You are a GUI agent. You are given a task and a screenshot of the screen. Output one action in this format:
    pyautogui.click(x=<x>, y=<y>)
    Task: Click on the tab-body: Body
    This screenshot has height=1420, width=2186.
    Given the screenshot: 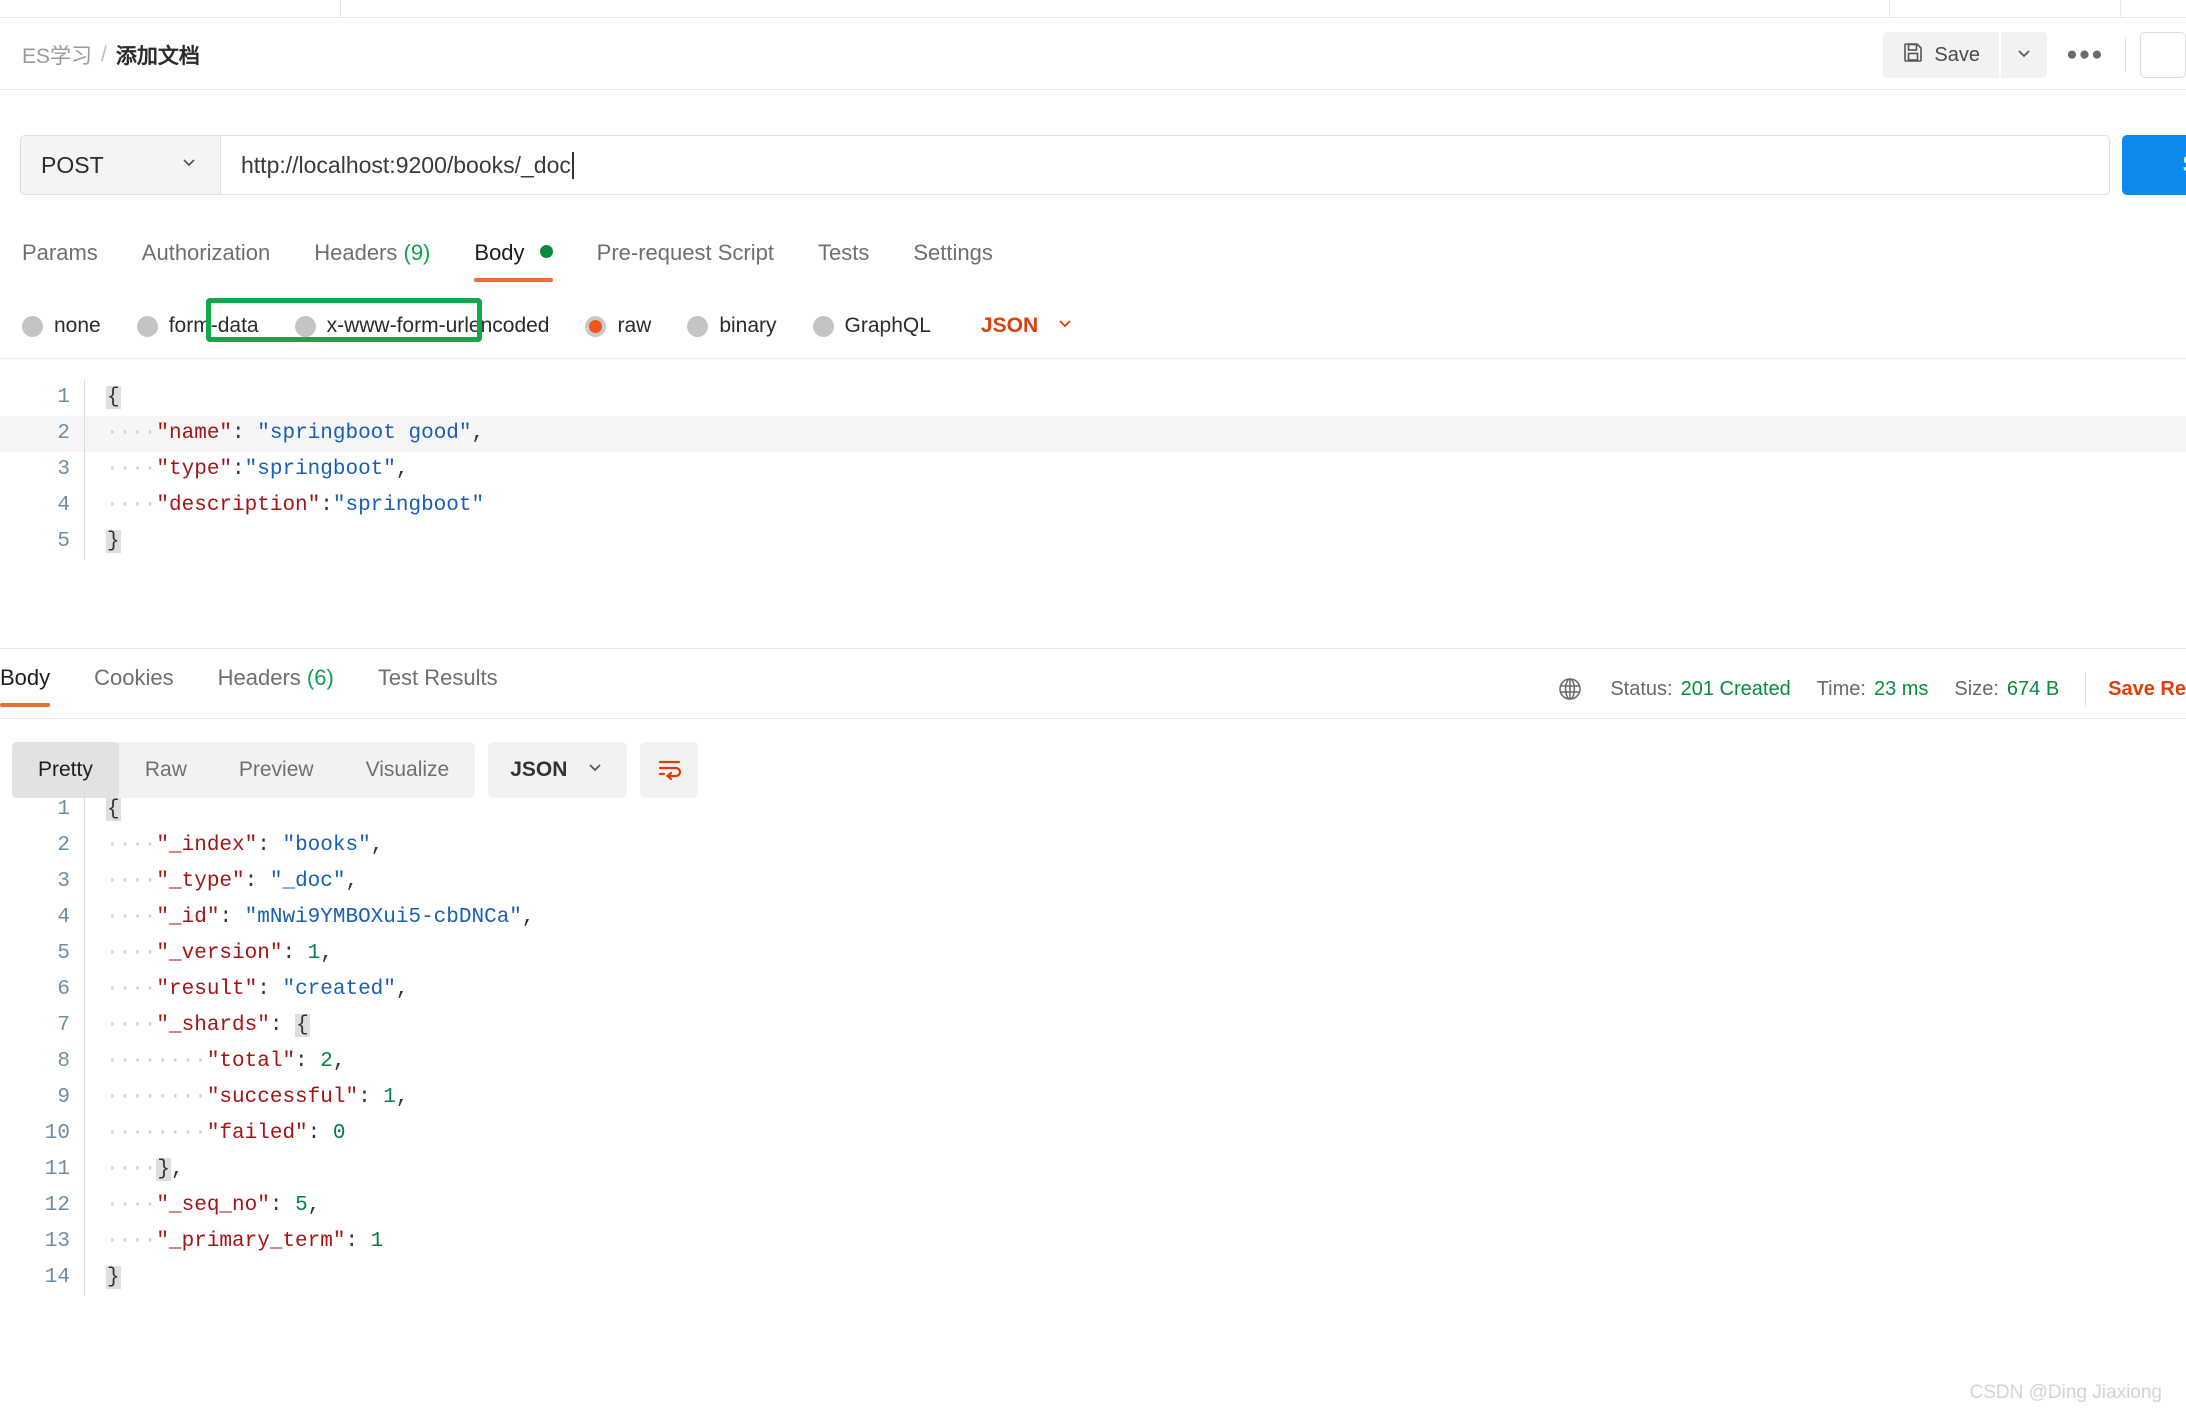 What is the action you would take?
    pyautogui.click(x=513, y=261)
    